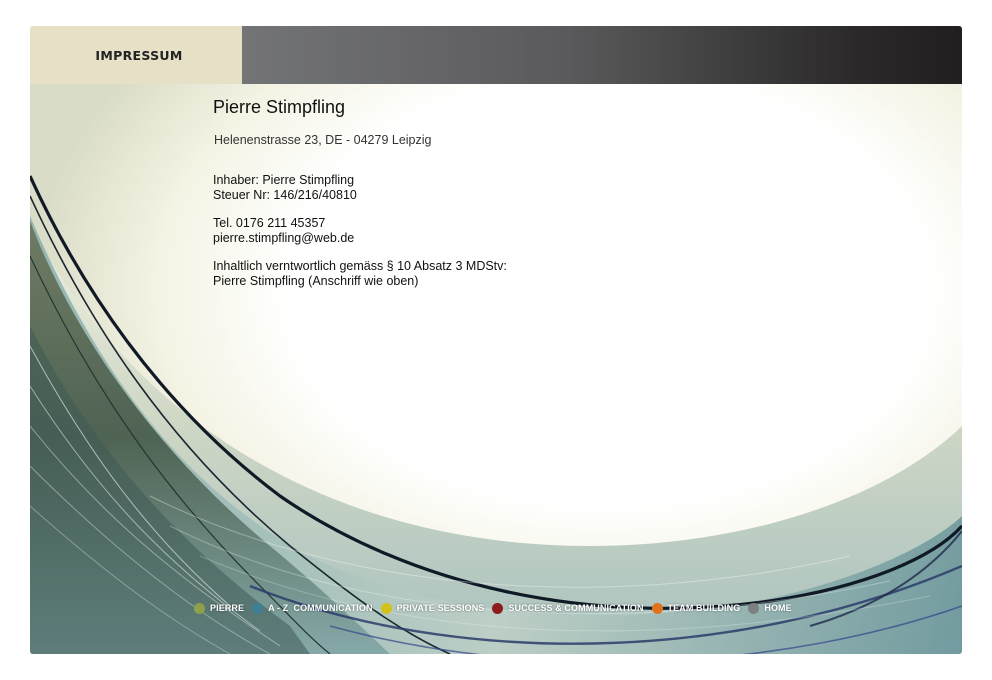  I want to click on nav-item-pierre: PIERRE, so click(219, 608).